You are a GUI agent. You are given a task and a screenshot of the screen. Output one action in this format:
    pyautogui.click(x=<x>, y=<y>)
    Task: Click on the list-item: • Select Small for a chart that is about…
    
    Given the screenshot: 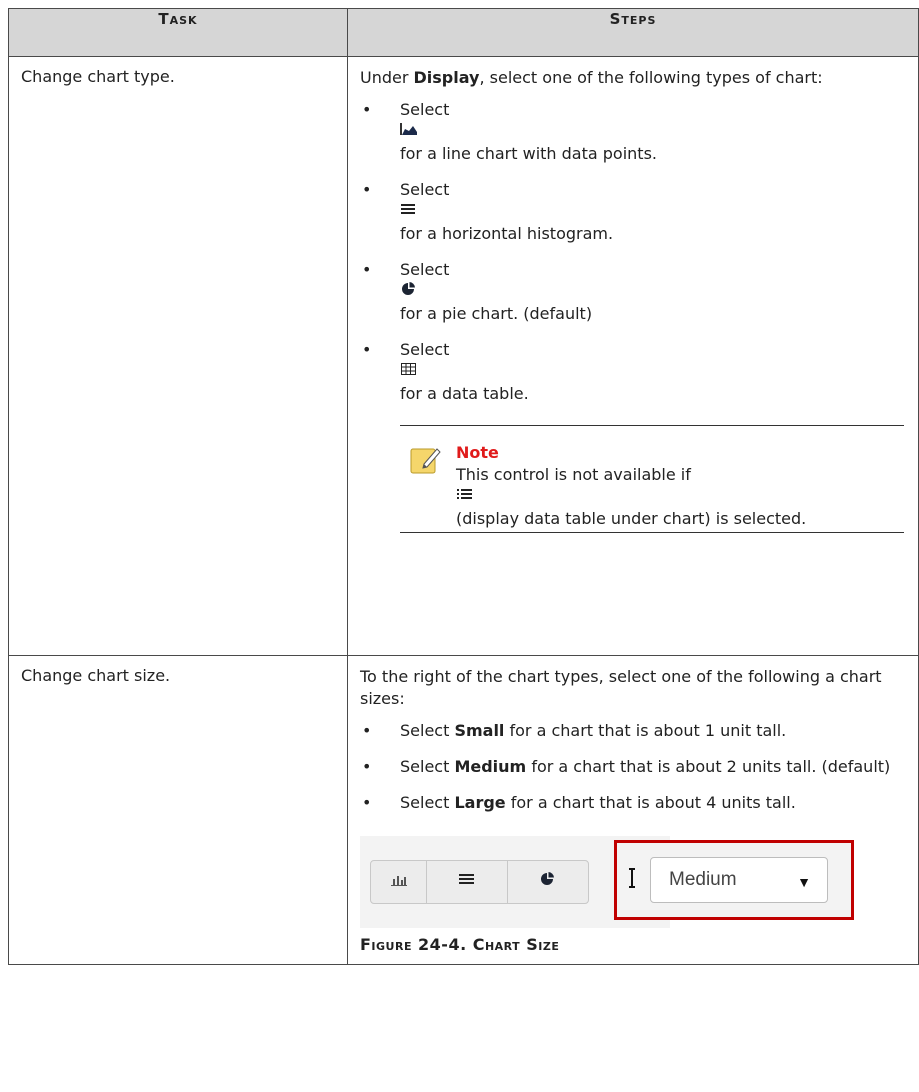 What is the action you would take?
    pyautogui.click(x=632, y=731)
    